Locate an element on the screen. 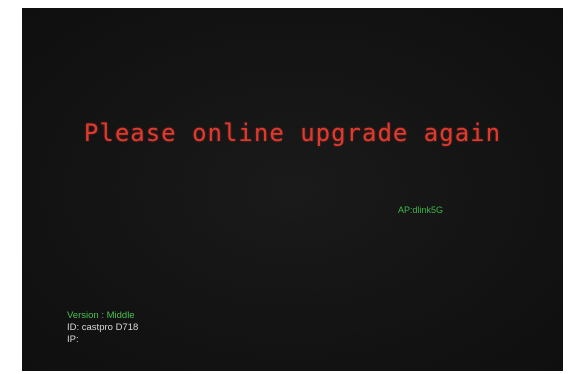  device-id-label: ID: castpro D718 is located at coordinates (103, 327).